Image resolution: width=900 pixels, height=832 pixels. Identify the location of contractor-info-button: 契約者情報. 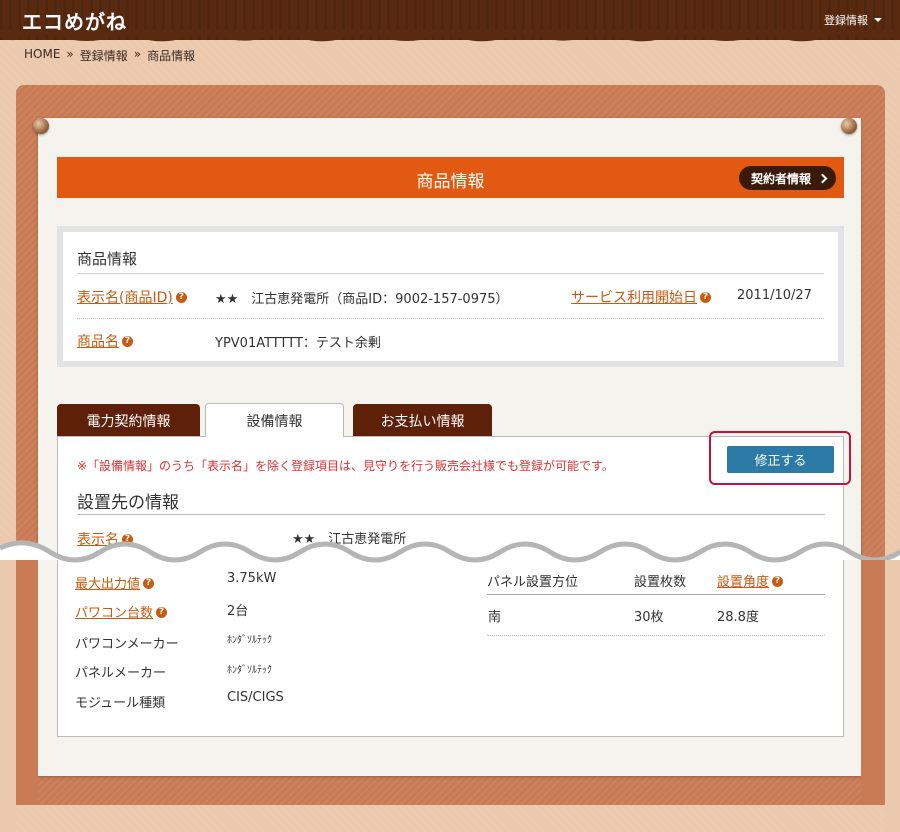
(787, 178).